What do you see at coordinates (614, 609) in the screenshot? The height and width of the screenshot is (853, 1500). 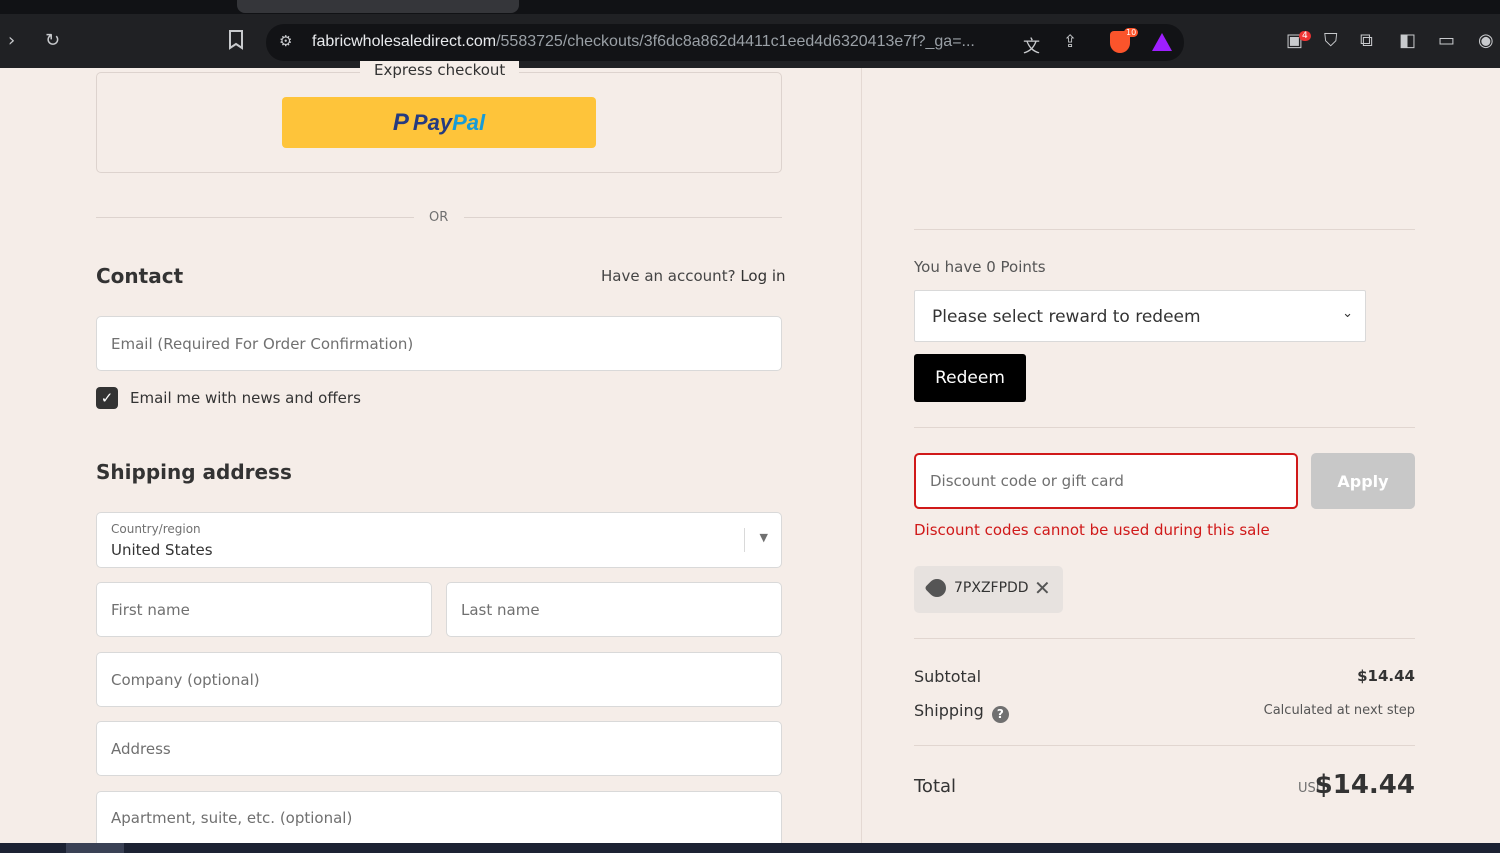 I see `last-name-field` at bounding box center [614, 609].